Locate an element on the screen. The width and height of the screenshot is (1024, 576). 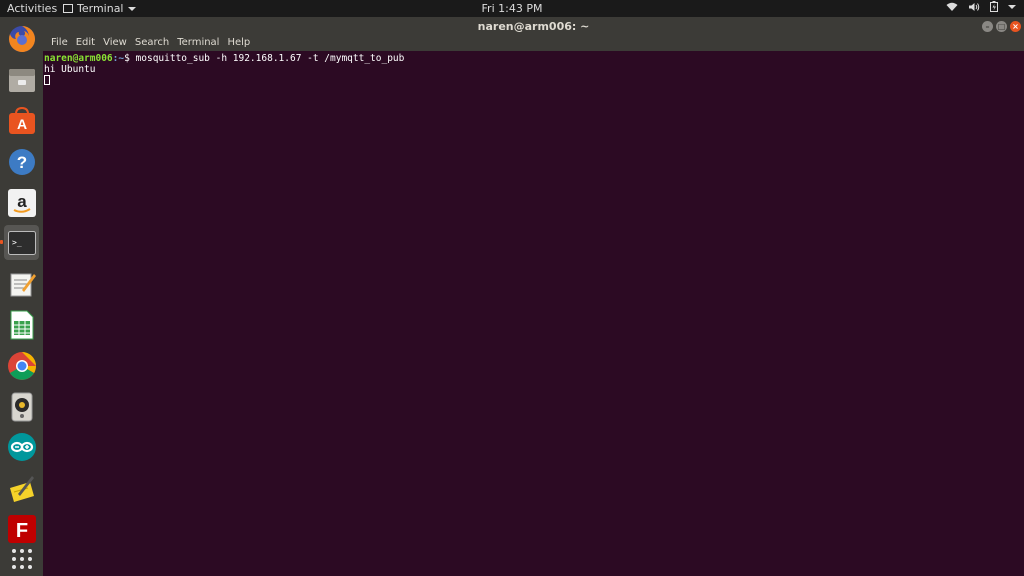
chevron-down-icon is located at coordinates (131, 8).